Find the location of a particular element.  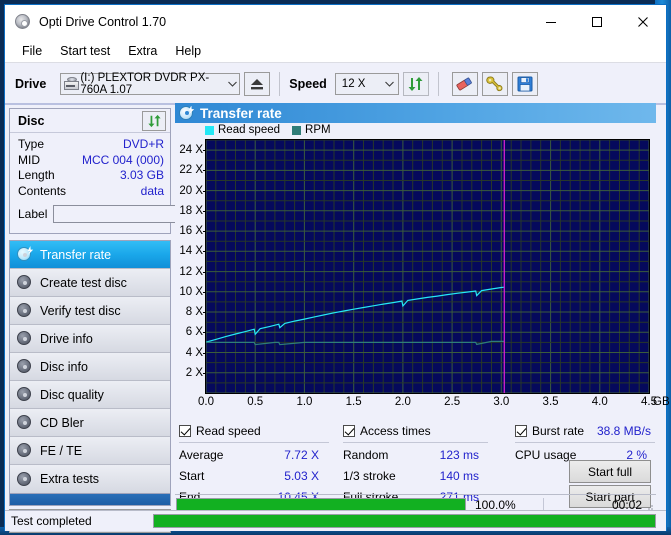

legend-label: Read speed is located at coordinates (249, 130).